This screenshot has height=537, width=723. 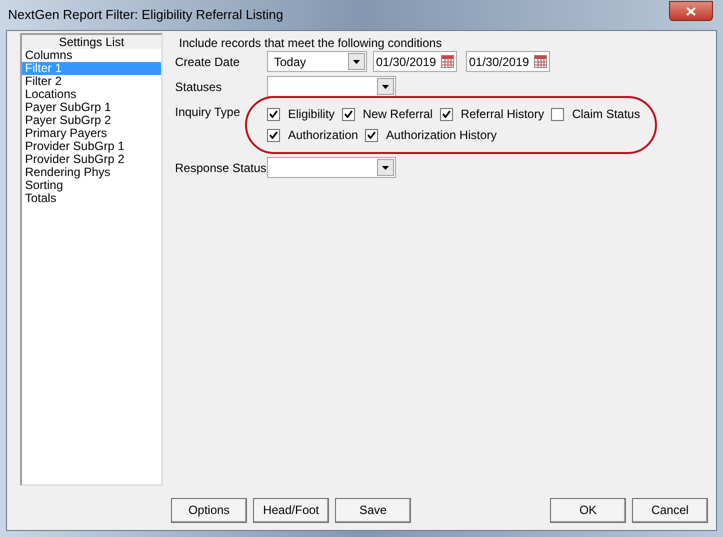 What do you see at coordinates (502, 114) in the screenshot?
I see `checkbox-label: Referral History` at bounding box center [502, 114].